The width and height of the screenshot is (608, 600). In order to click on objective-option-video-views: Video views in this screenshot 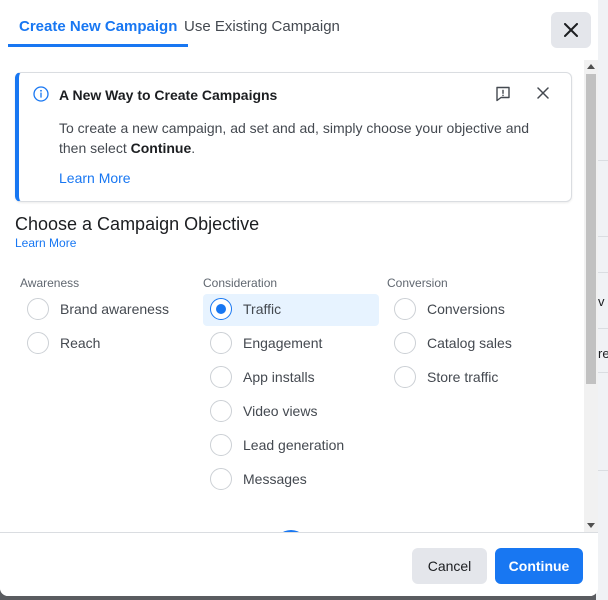, I will do `click(291, 412)`.